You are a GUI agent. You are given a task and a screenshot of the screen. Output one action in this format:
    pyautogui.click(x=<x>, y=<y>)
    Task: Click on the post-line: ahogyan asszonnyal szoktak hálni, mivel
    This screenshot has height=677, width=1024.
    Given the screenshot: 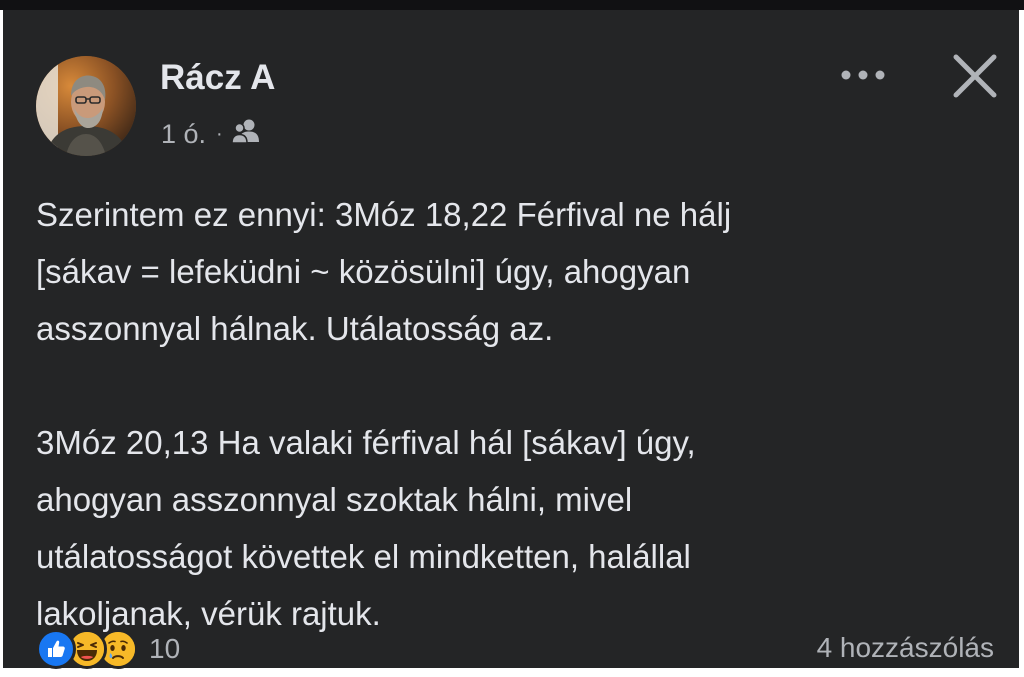 What is the action you would take?
    pyautogui.click(x=334, y=499)
    